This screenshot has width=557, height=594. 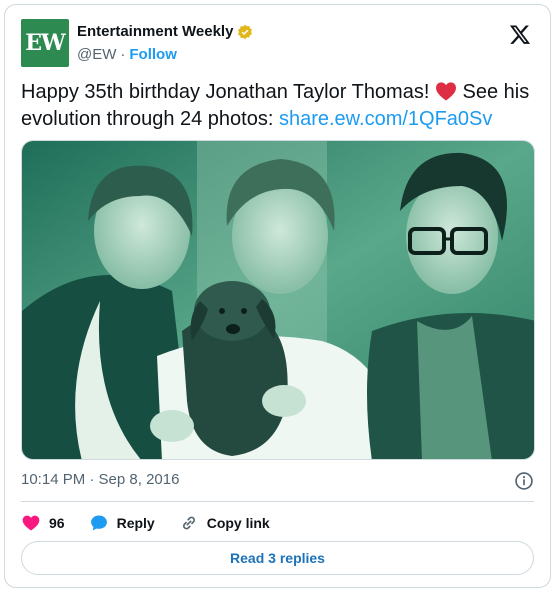 I want to click on reply-button: Reply, so click(x=122, y=523).